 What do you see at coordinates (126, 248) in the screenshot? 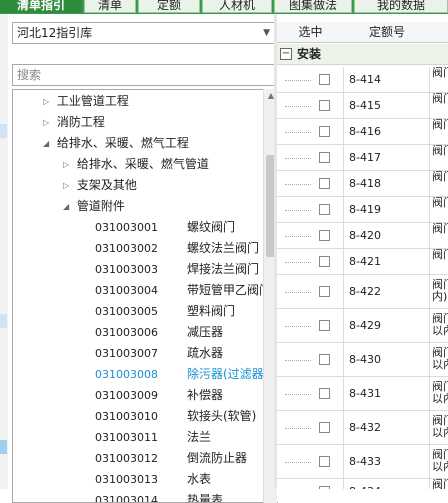
I see `item-code: 031003002` at bounding box center [126, 248].